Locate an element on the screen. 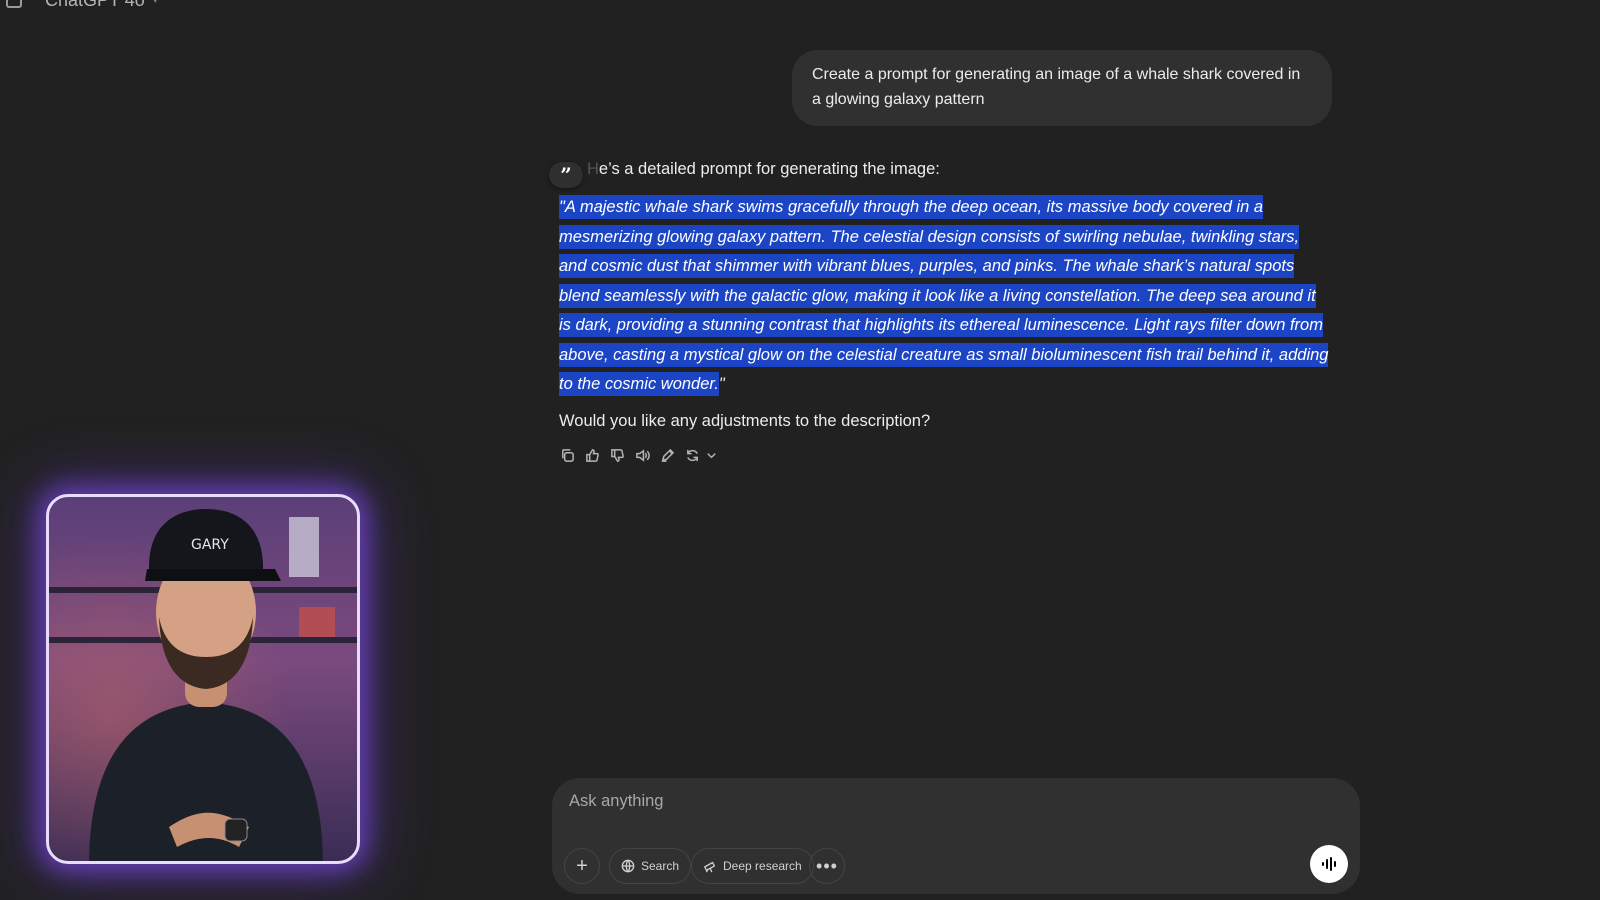 This screenshot has width=1600, height=900. regenerate-icon is located at coordinates (692, 456).